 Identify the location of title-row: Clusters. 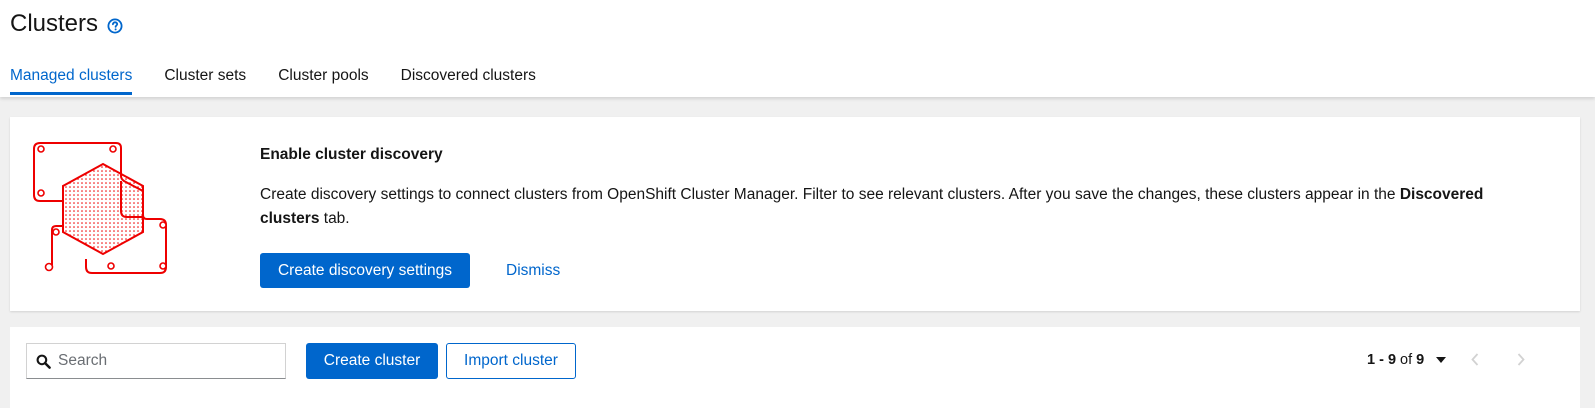
(66, 24).